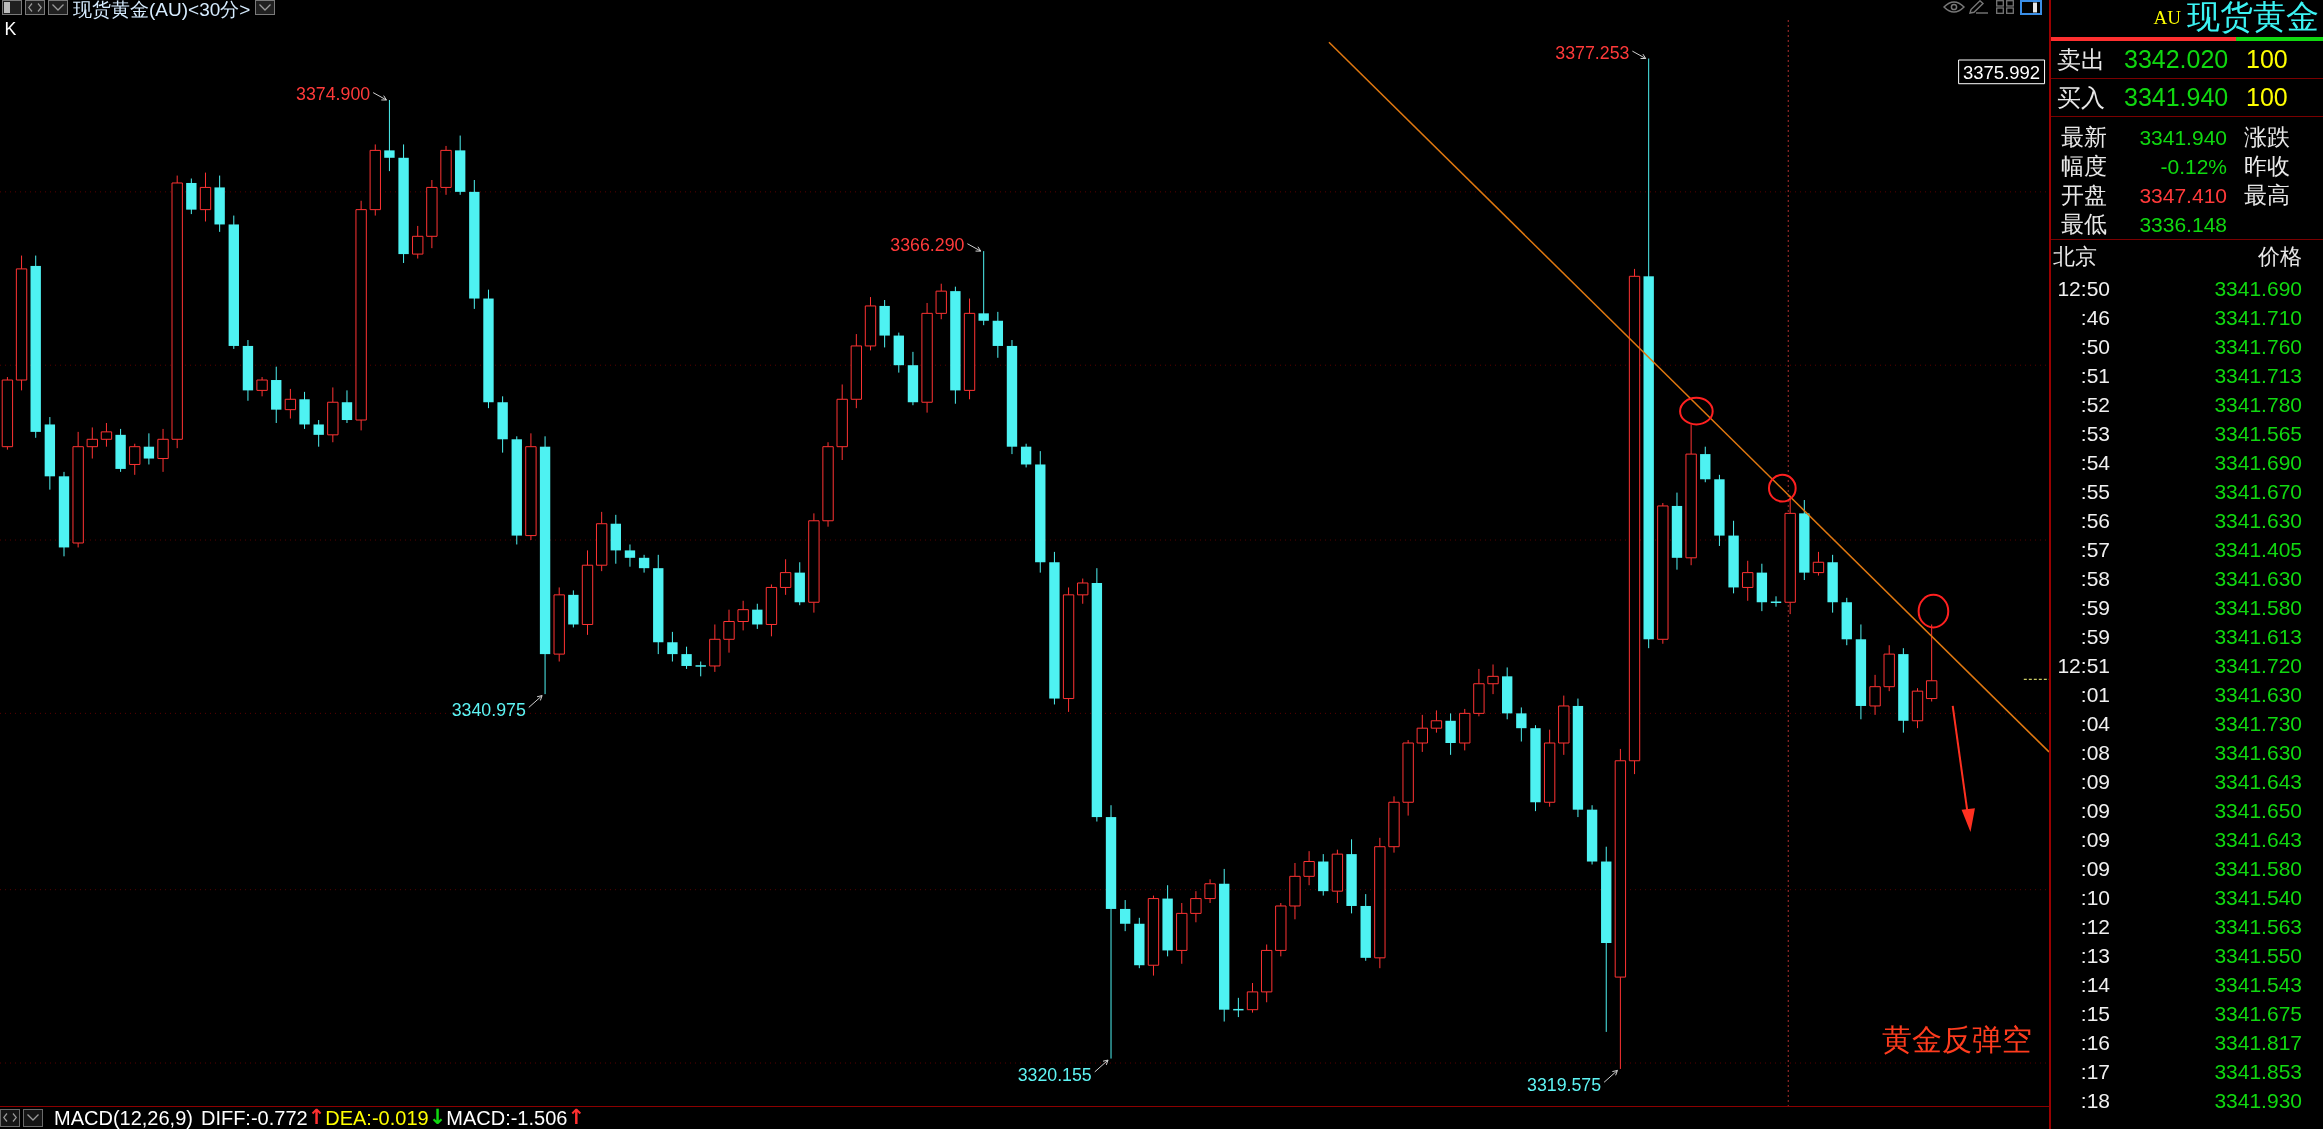 The width and height of the screenshot is (2323, 1129). What do you see at coordinates (2258, 810) in the screenshot?
I see `tick-price: 3341.650` at bounding box center [2258, 810].